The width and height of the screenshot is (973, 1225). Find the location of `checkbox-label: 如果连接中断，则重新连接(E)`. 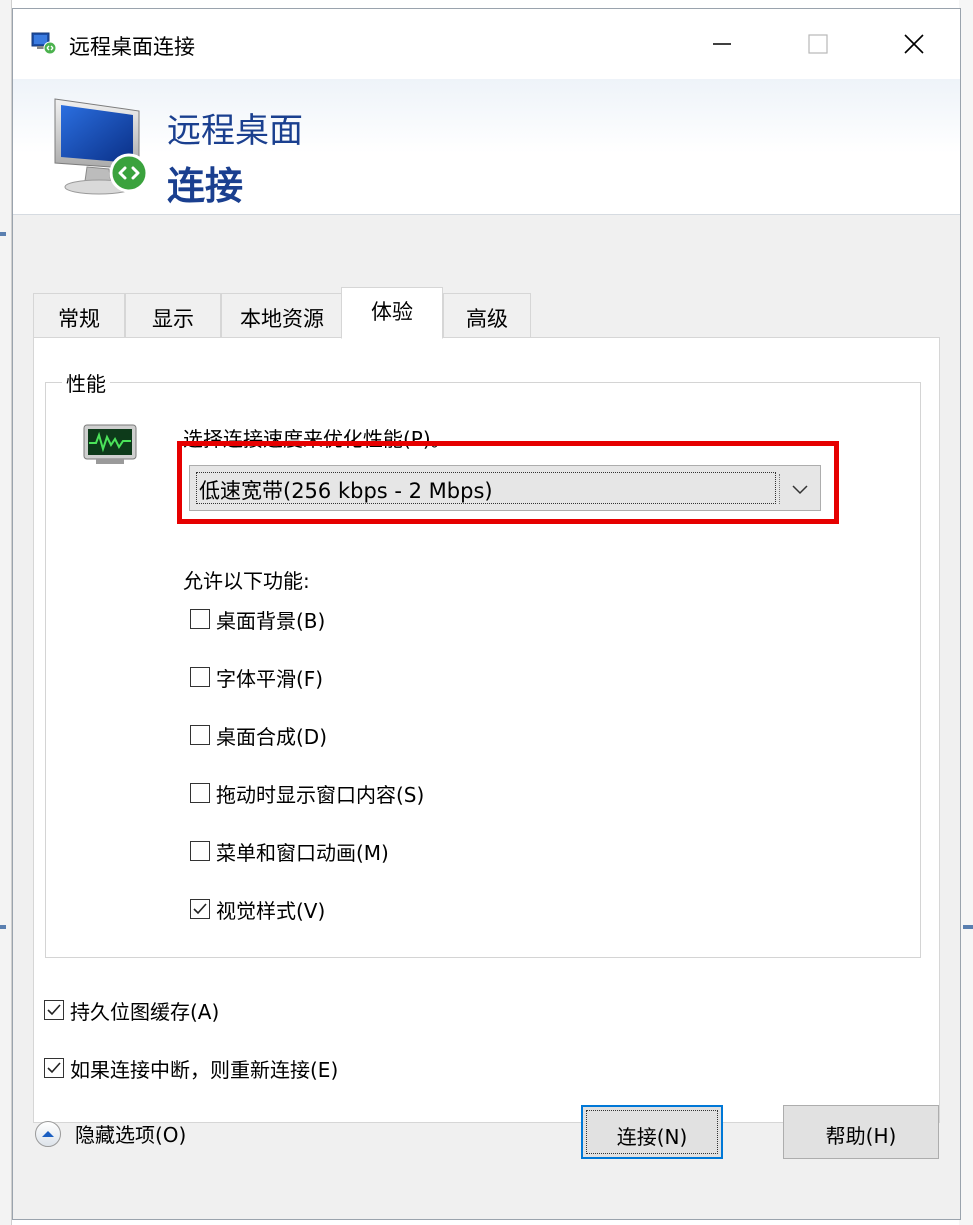

checkbox-label: 如果连接中断，则重新连接(E) is located at coordinates (204, 1069).